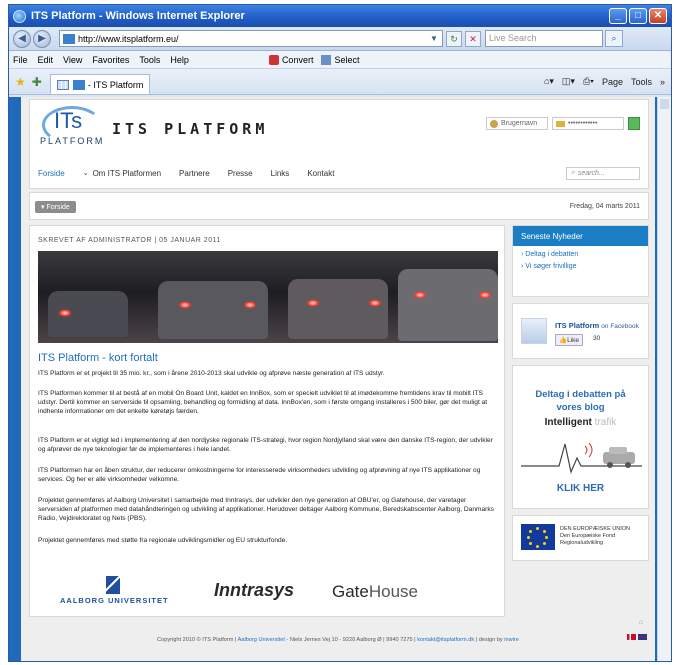  I want to click on nav-presse: Presse, so click(240, 173).